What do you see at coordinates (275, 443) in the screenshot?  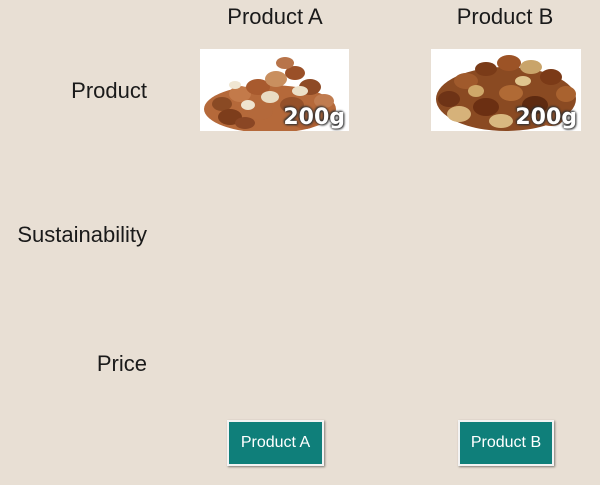 I see `choose-product-a-button: Product A` at bounding box center [275, 443].